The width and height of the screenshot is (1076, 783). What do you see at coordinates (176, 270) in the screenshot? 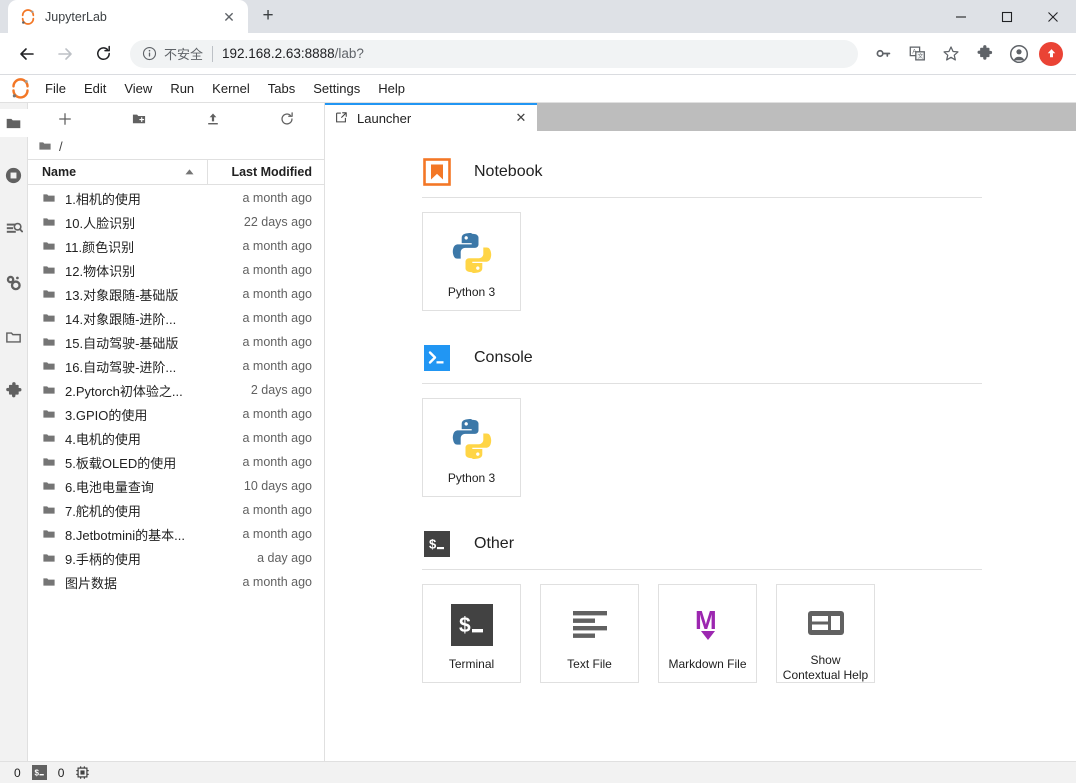
I see `file-list-item: 12.物体识别 a month ago` at bounding box center [176, 270].